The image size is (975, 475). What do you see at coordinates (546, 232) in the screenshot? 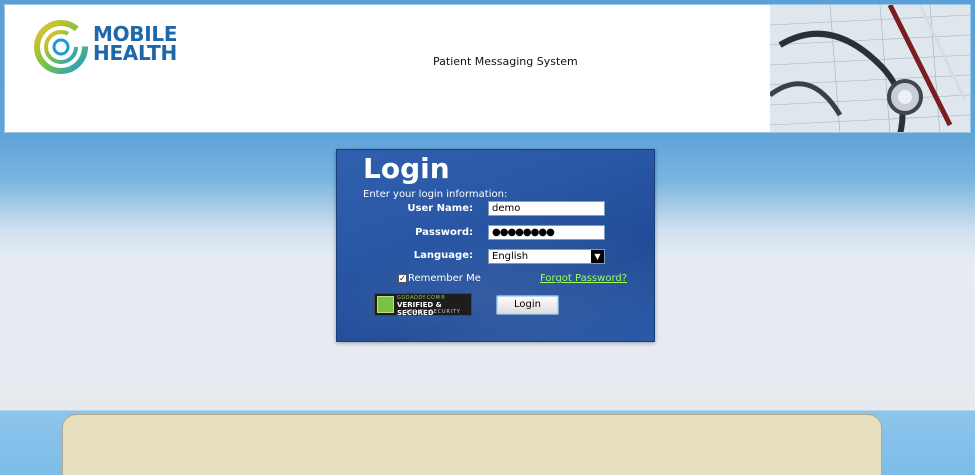
I see `password-input: ●●●●●●●●` at bounding box center [546, 232].